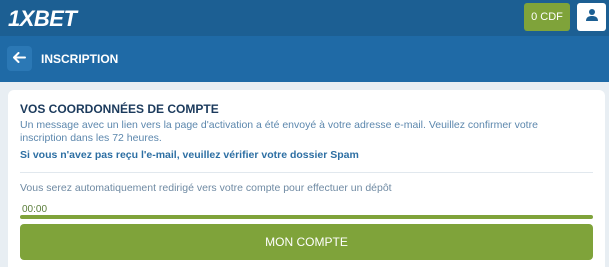 The height and width of the screenshot is (267, 609). Describe the element at coordinates (42, 19) in the screenshot. I see `brand-logo: 1XBET` at that location.